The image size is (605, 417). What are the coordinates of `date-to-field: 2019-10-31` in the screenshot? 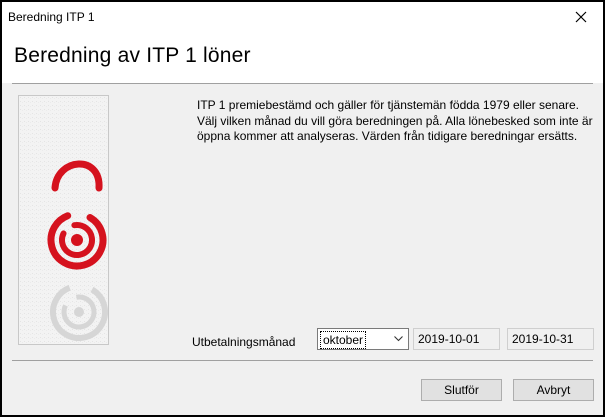 It's located at (550, 339).